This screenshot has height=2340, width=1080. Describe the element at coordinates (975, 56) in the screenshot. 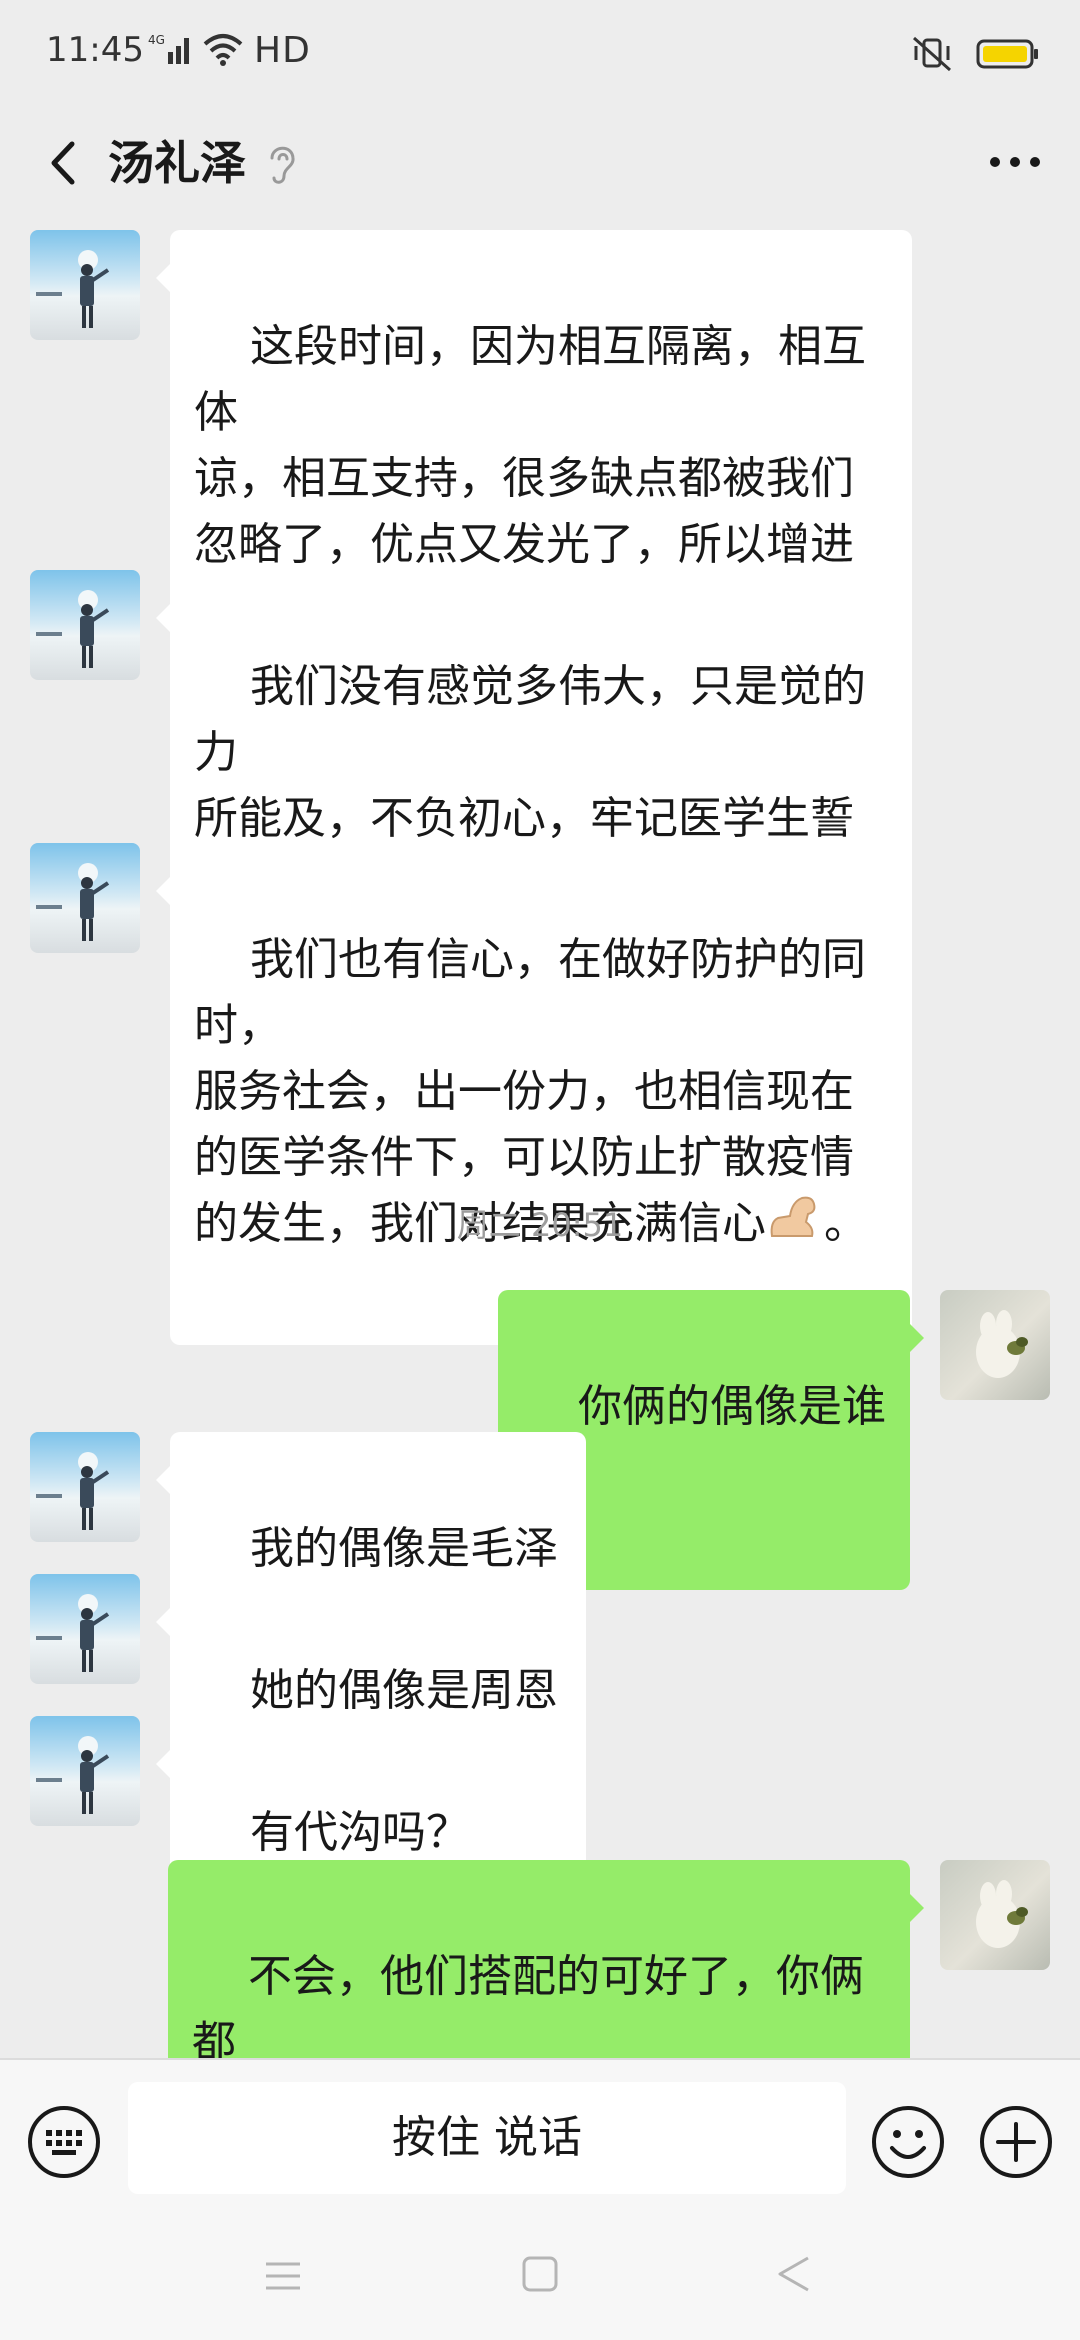

I see `status-right-icons` at that location.